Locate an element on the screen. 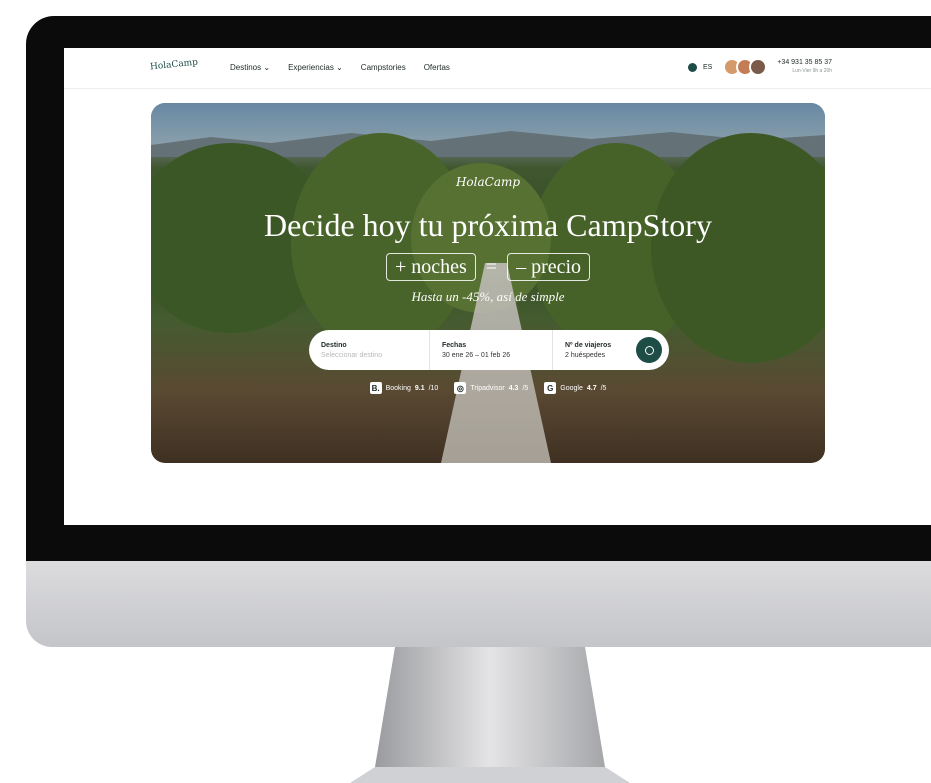 The image size is (931, 783). monitor-stand is located at coordinates (490, 715).